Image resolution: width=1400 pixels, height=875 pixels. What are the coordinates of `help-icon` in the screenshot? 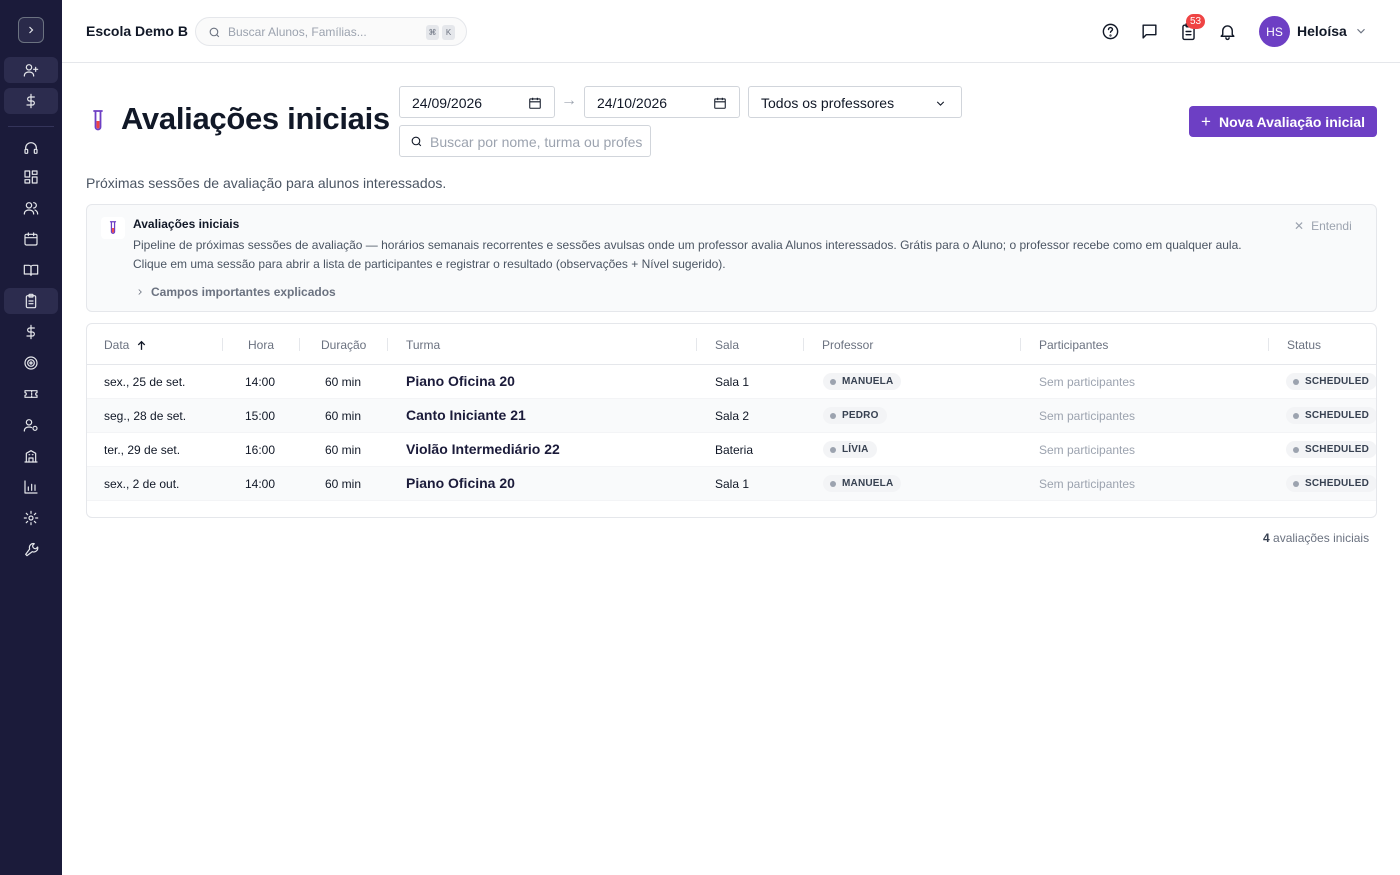 It's located at (1110, 31).